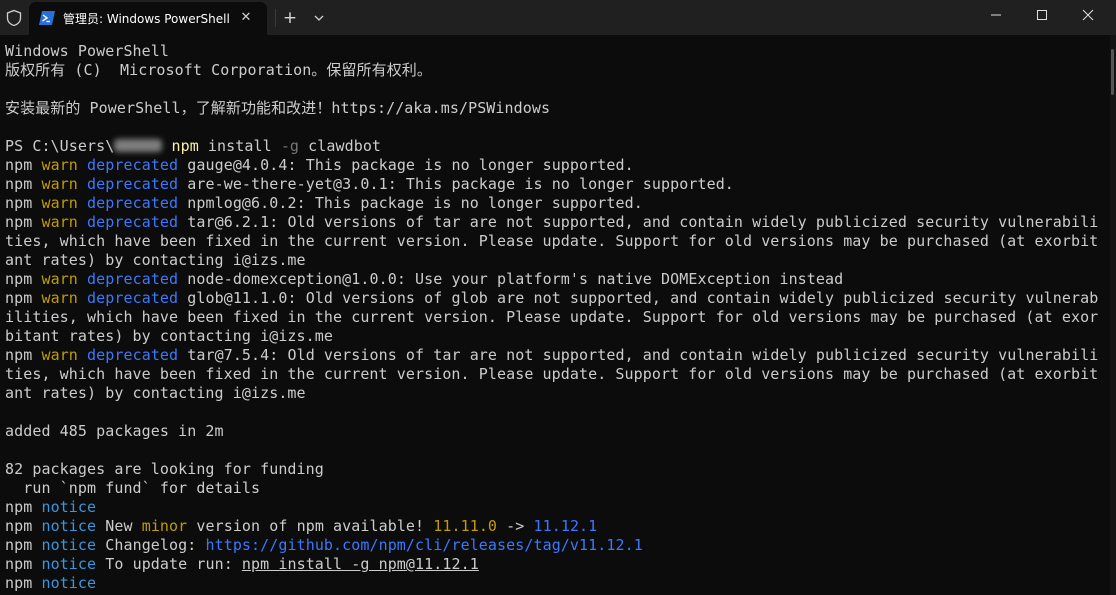 The height and width of the screenshot is (595, 1116). Describe the element at coordinates (138, 145) in the screenshot. I see `redacted-username` at that location.